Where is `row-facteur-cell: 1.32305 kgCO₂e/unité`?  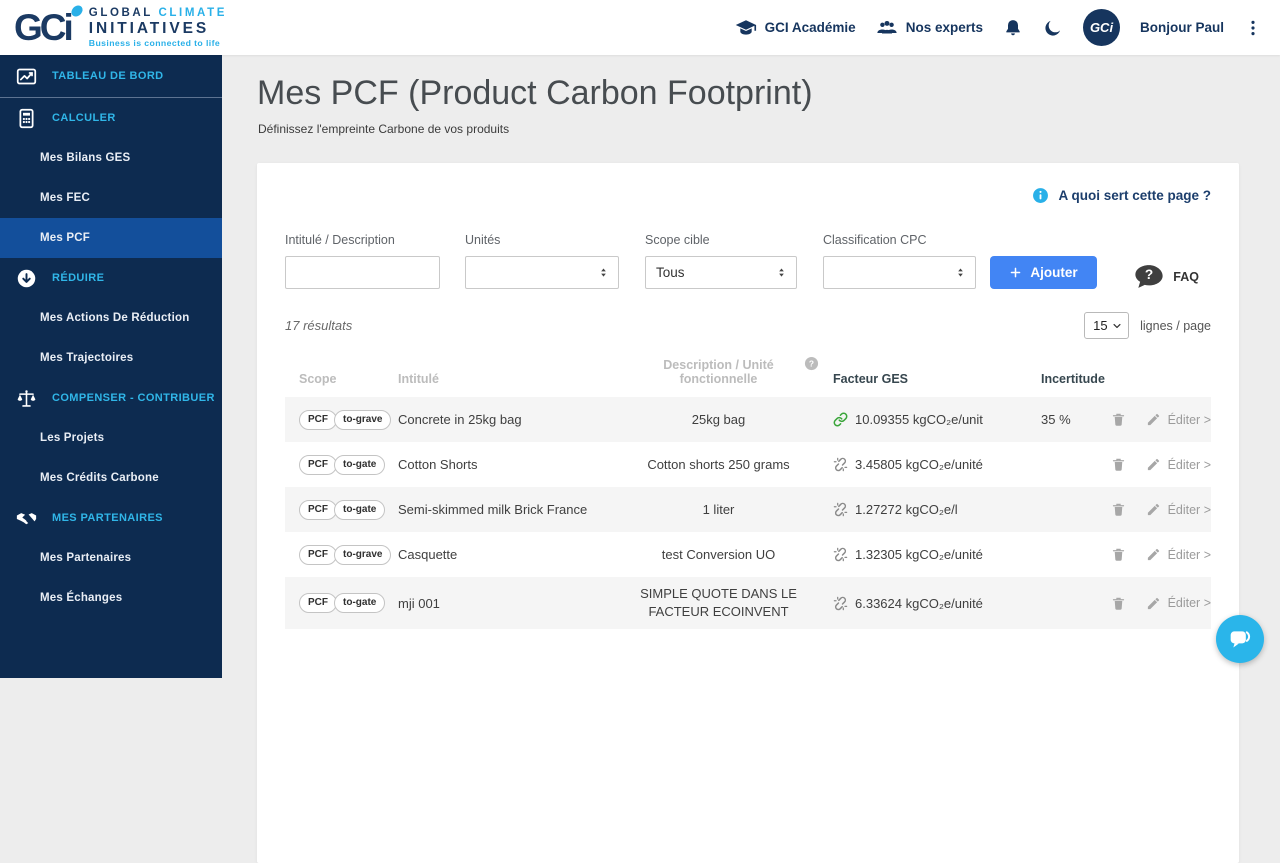
row-facteur-cell: 1.32305 kgCO₂e/unité is located at coordinates (937, 554).